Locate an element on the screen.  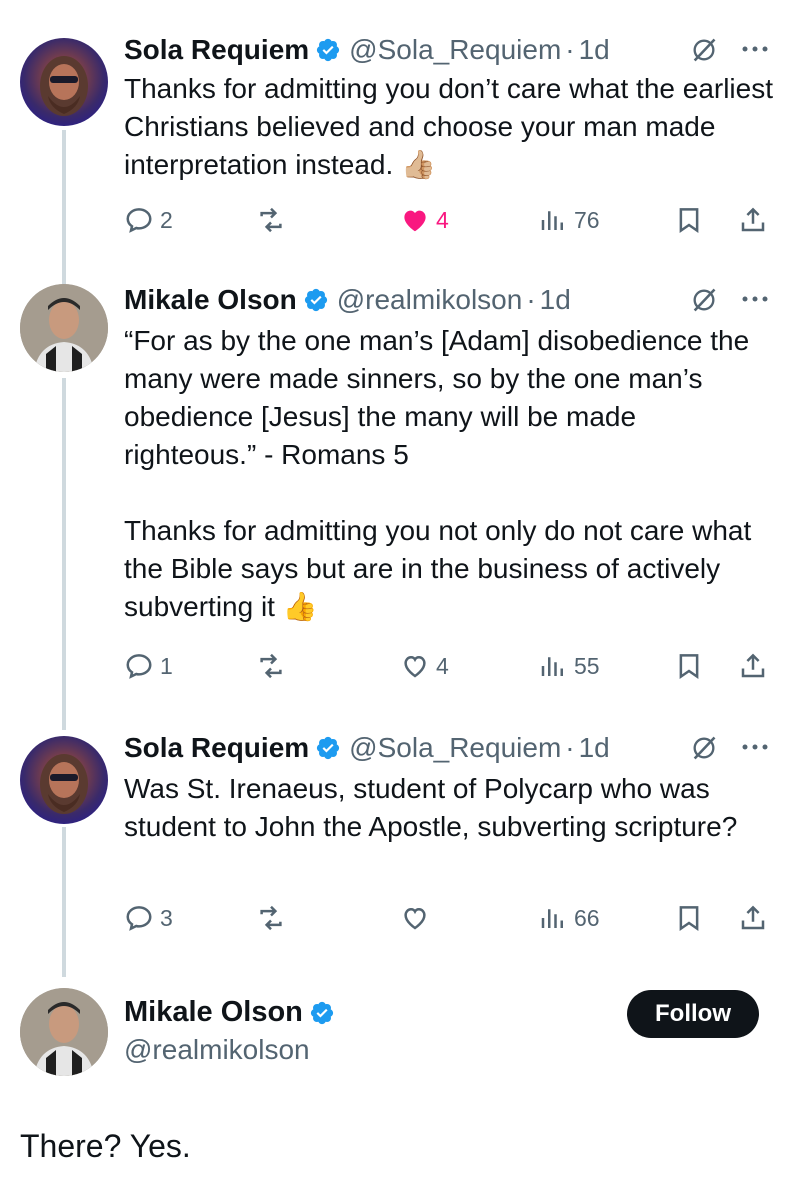
views-count: 76 is located at coordinates (587, 219).